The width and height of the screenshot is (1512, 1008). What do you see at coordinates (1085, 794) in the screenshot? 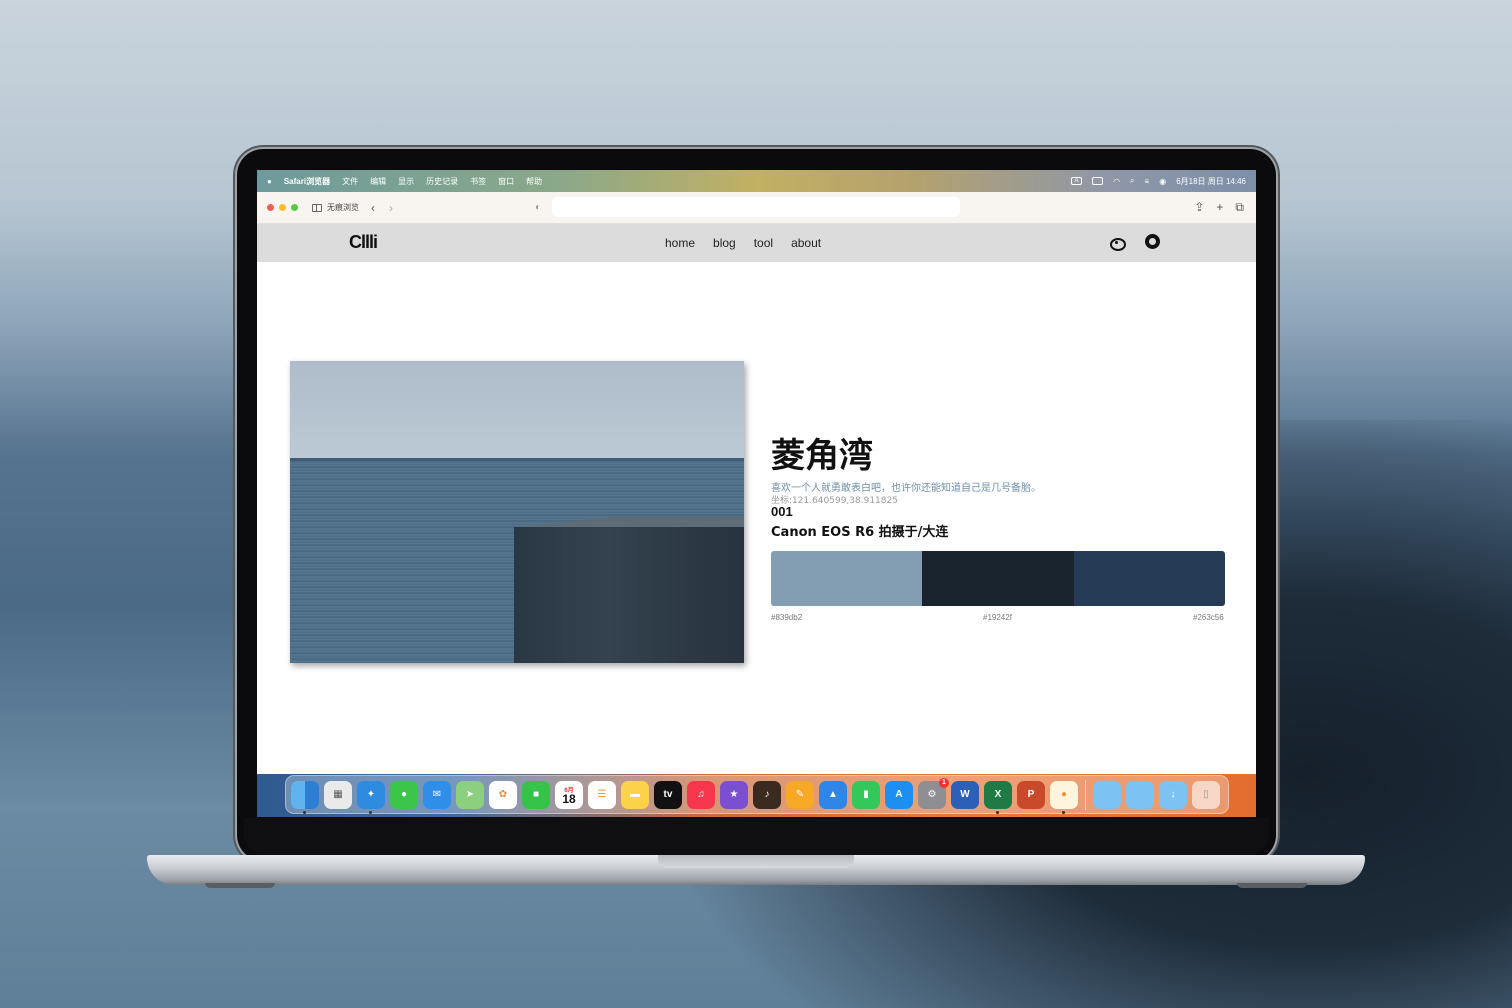
I see `dock-separator` at bounding box center [1085, 794].